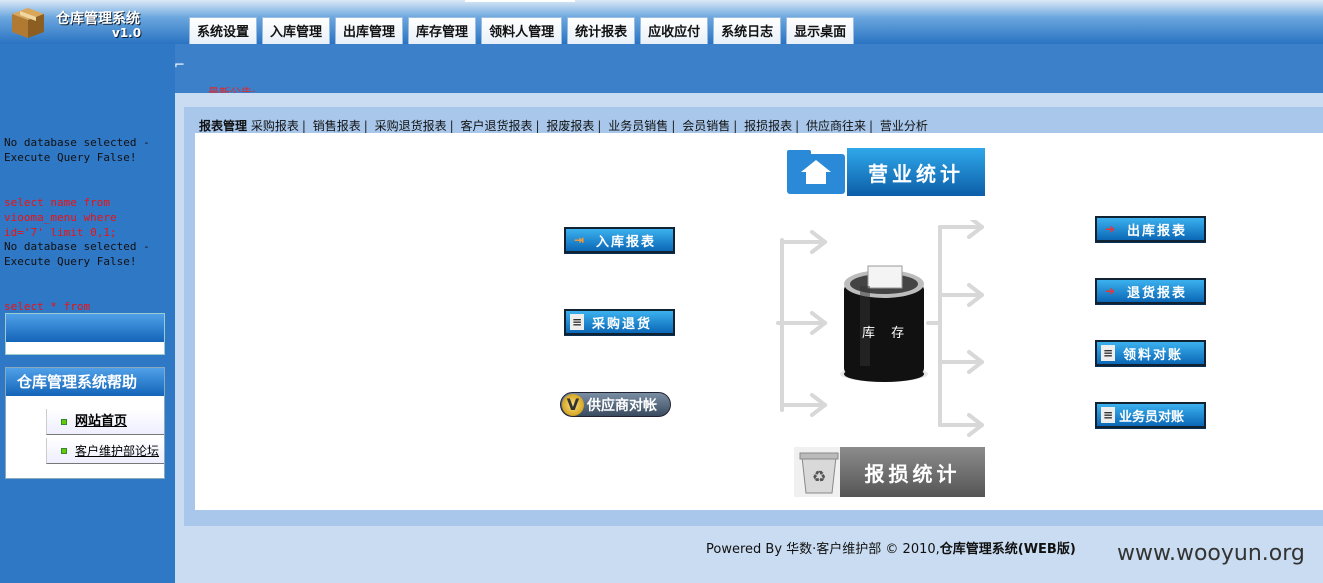  What do you see at coordinates (823, 549) in the screenshot?
I see `footer-powered: Powered By 华数·客户维护部 © 2010,` at bounding box center [823, 549].